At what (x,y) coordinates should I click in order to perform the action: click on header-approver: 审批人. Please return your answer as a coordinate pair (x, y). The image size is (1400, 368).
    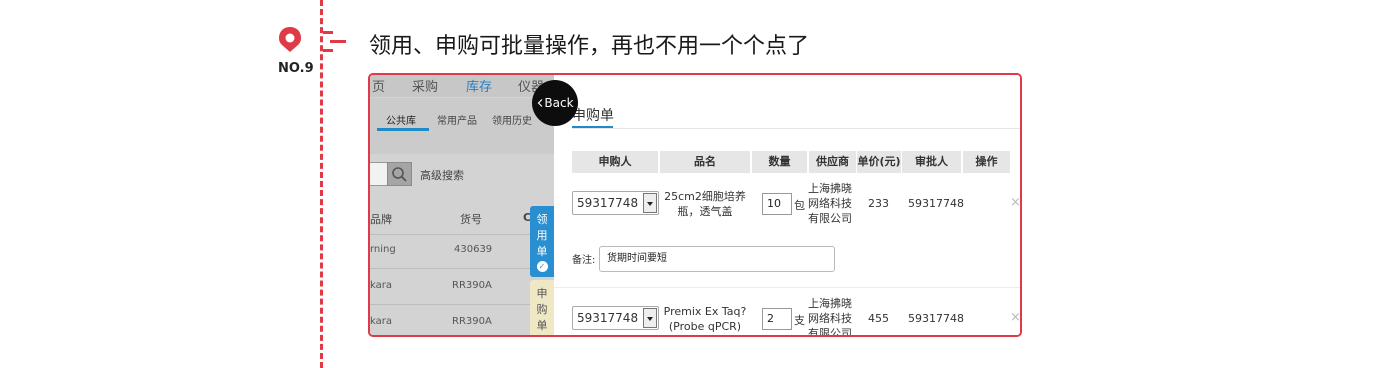
    Looking at the image, I should click on (931, 162).